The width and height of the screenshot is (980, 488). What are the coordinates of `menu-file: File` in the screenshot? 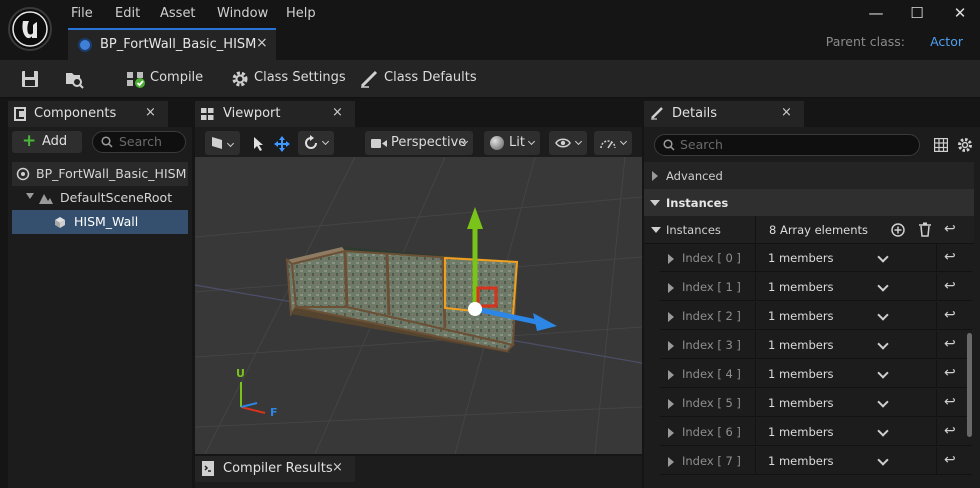 It's located at (82, 13).